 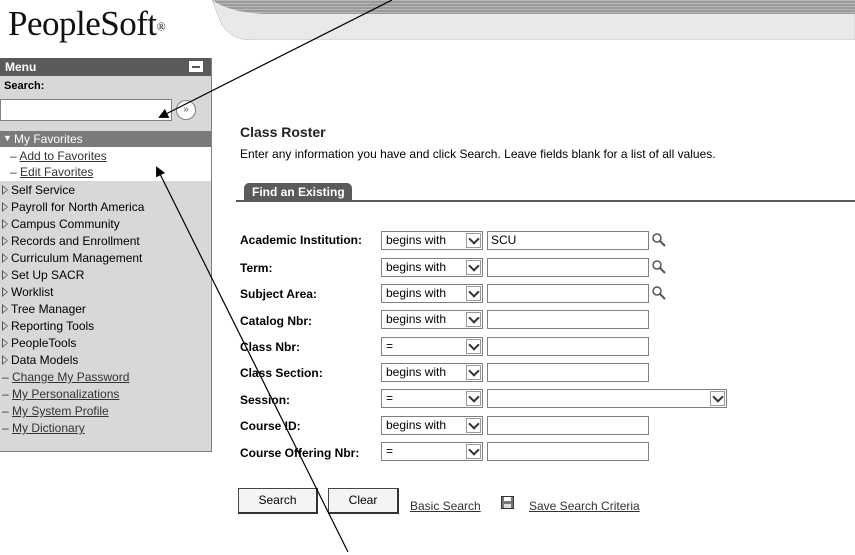 What do you see at coordinates (40, 360) in the screenshot?
I see `sidebar-item-data-models: Data Models` at bounding box center [40, 360].